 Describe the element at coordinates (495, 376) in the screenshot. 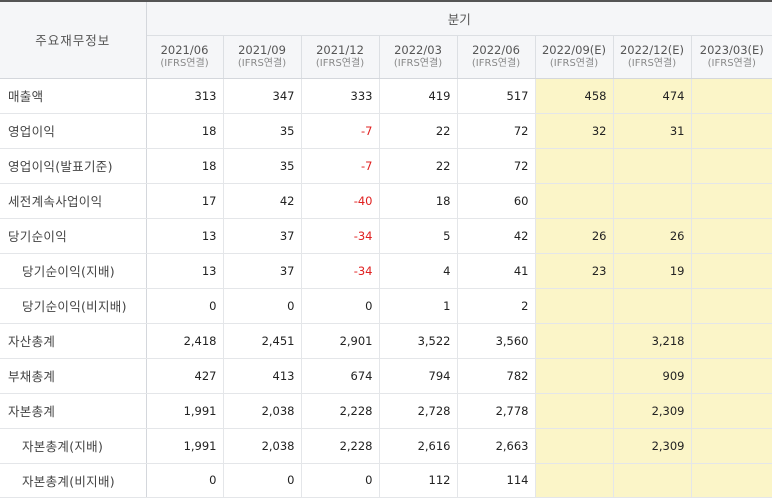

I see `table-cell: 782` at that location.